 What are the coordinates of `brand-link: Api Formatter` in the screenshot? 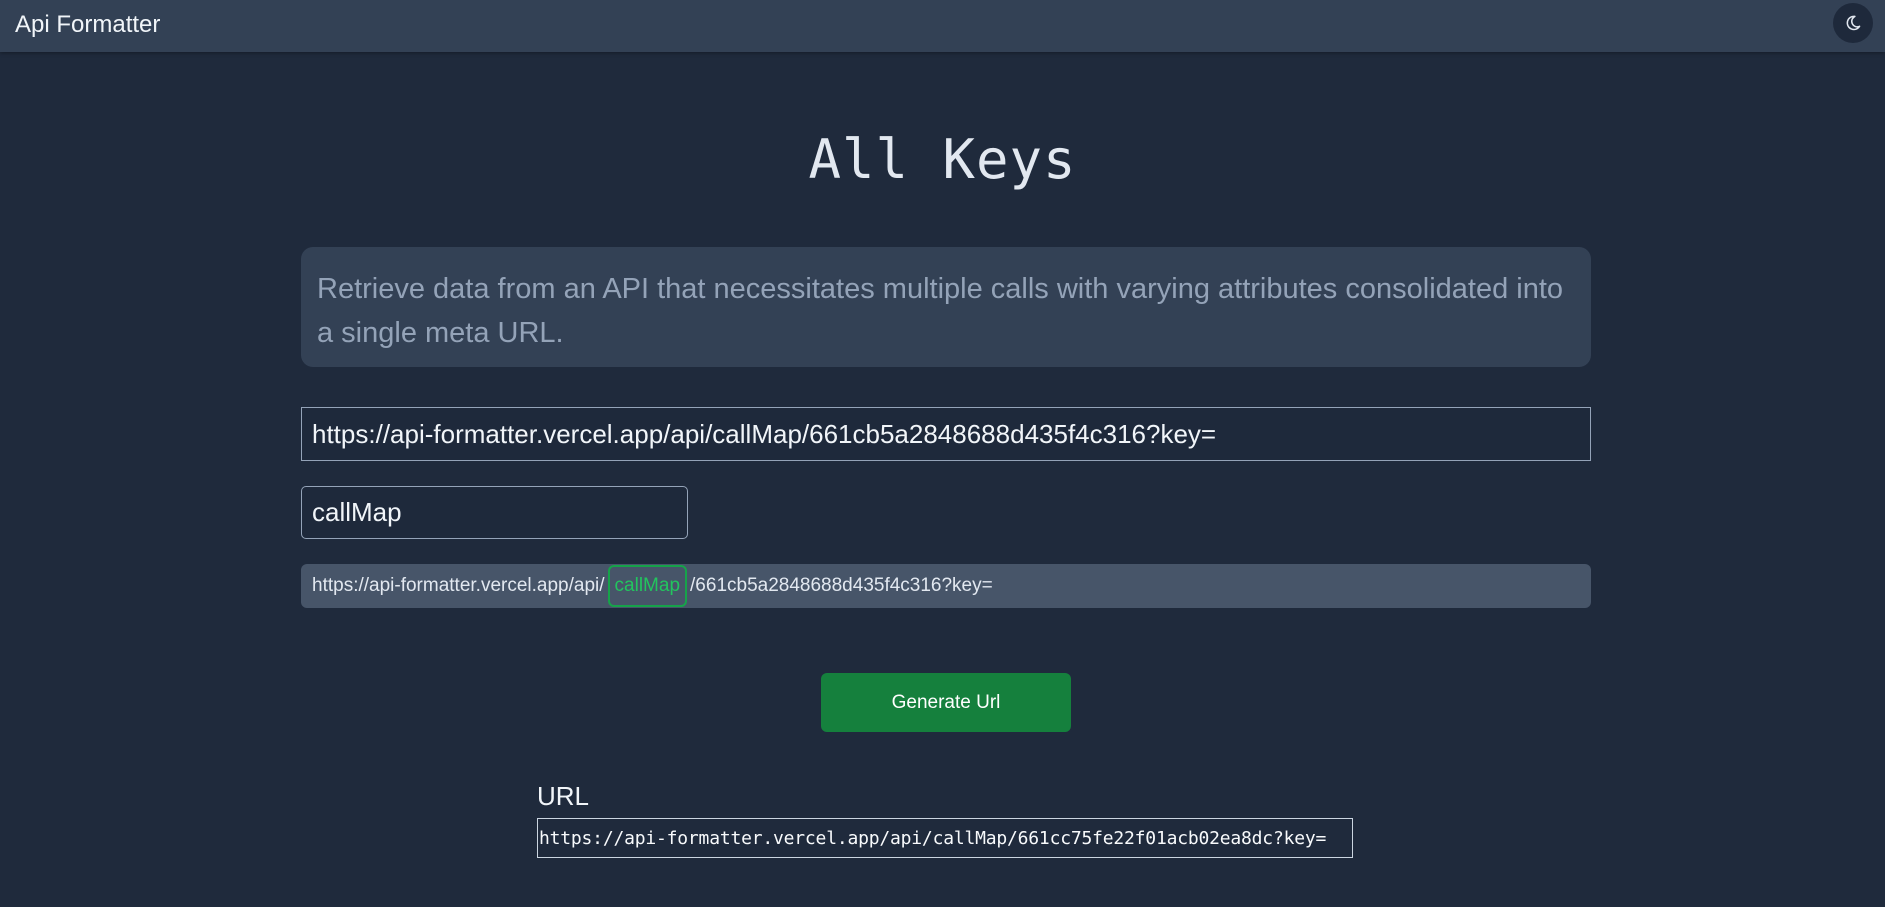 It's located at (87, 25).